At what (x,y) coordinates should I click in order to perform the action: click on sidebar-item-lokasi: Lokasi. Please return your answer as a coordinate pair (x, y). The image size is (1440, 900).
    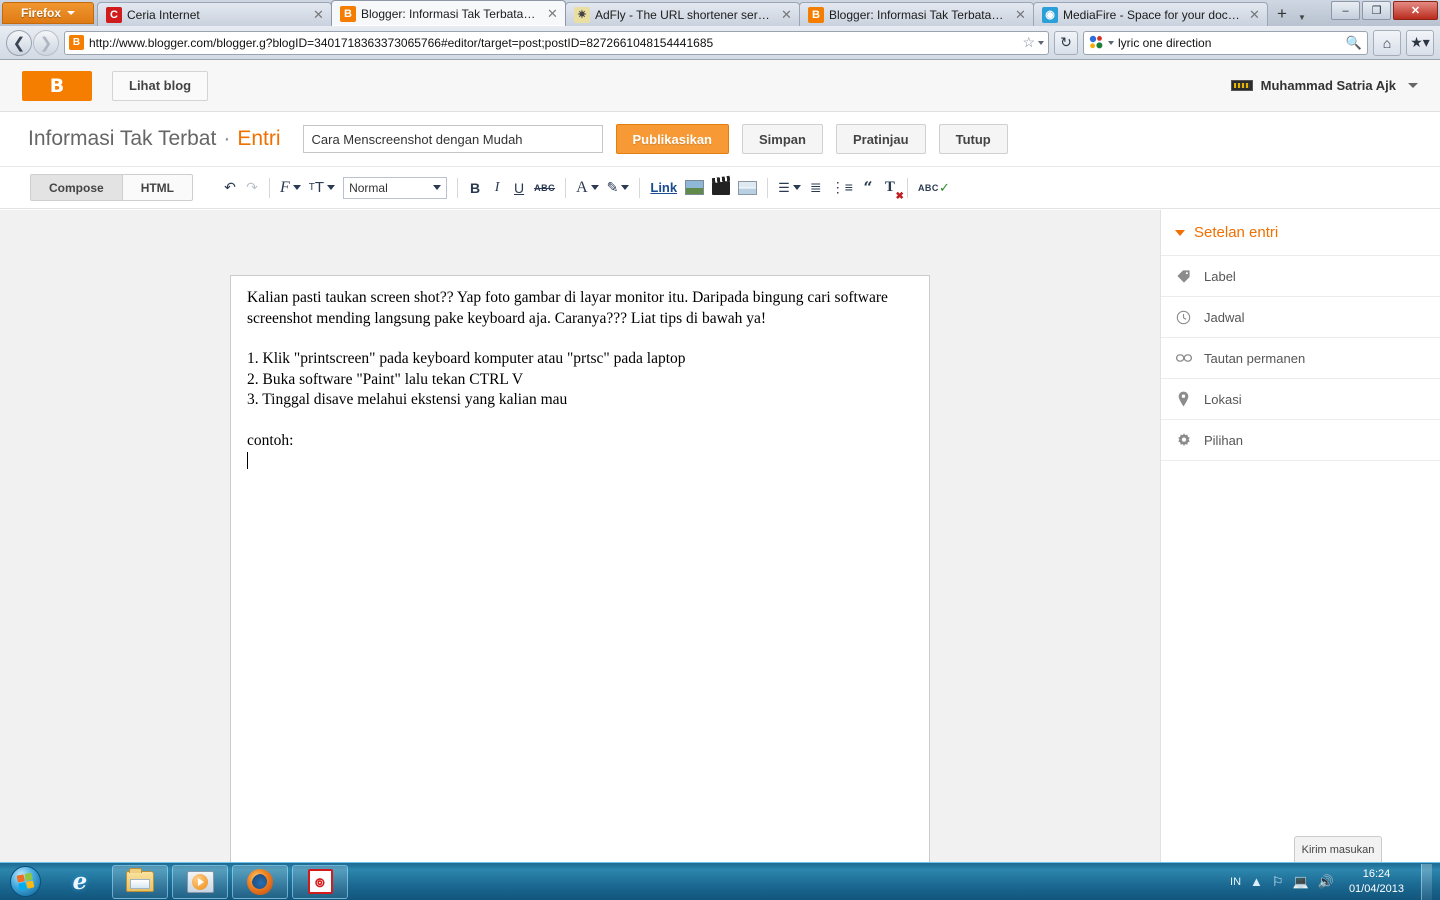
    Looking at the image, I should click on (1300, 399).